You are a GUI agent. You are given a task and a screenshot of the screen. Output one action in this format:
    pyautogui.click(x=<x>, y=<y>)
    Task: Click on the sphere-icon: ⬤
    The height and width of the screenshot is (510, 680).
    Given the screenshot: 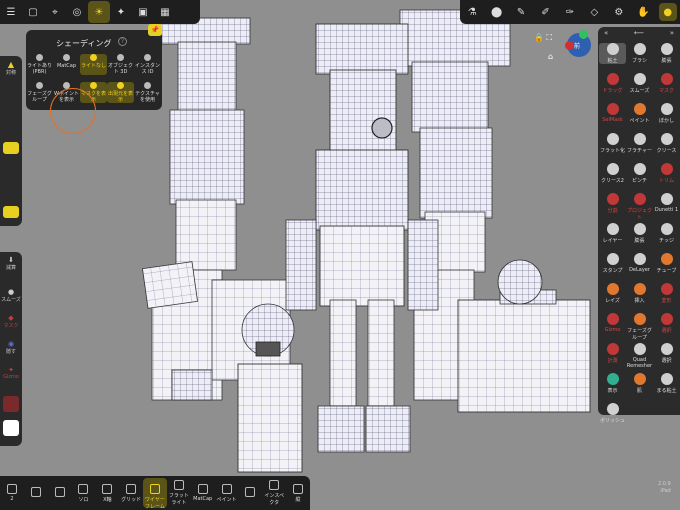 What is the action you would take?
    pyautogui.click(x=497, y=12)
    